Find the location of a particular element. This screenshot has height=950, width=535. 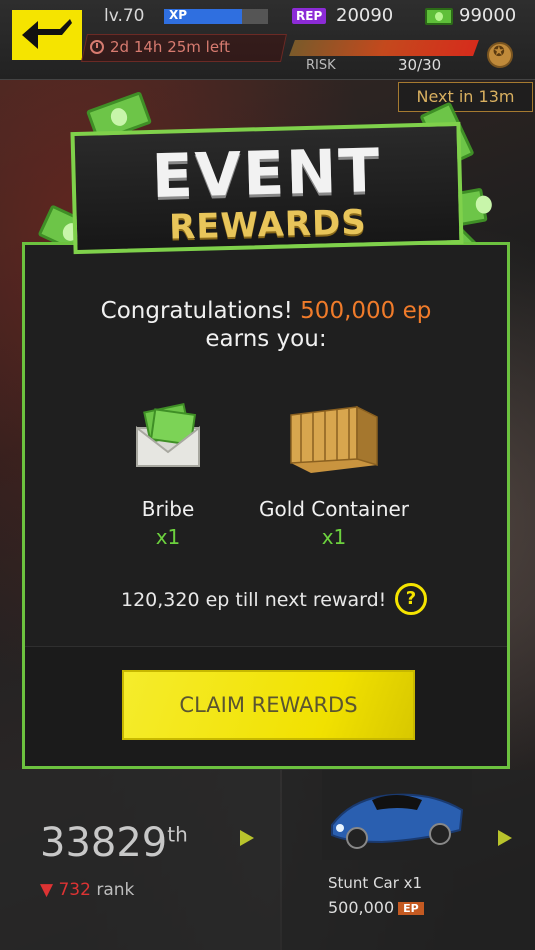

shipping-container-icon is located at coordinates (333, 439).